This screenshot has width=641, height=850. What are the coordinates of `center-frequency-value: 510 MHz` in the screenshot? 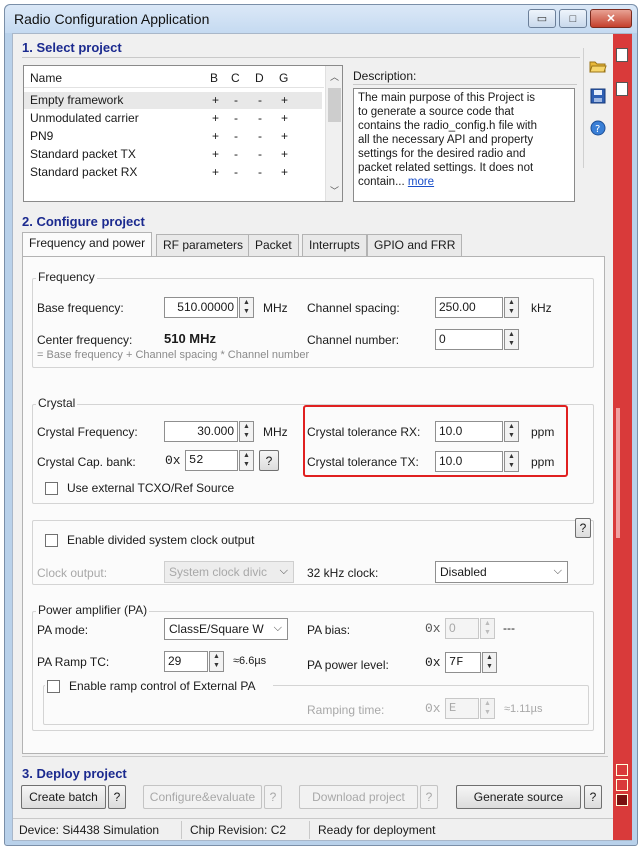 It's located at (190, 338).